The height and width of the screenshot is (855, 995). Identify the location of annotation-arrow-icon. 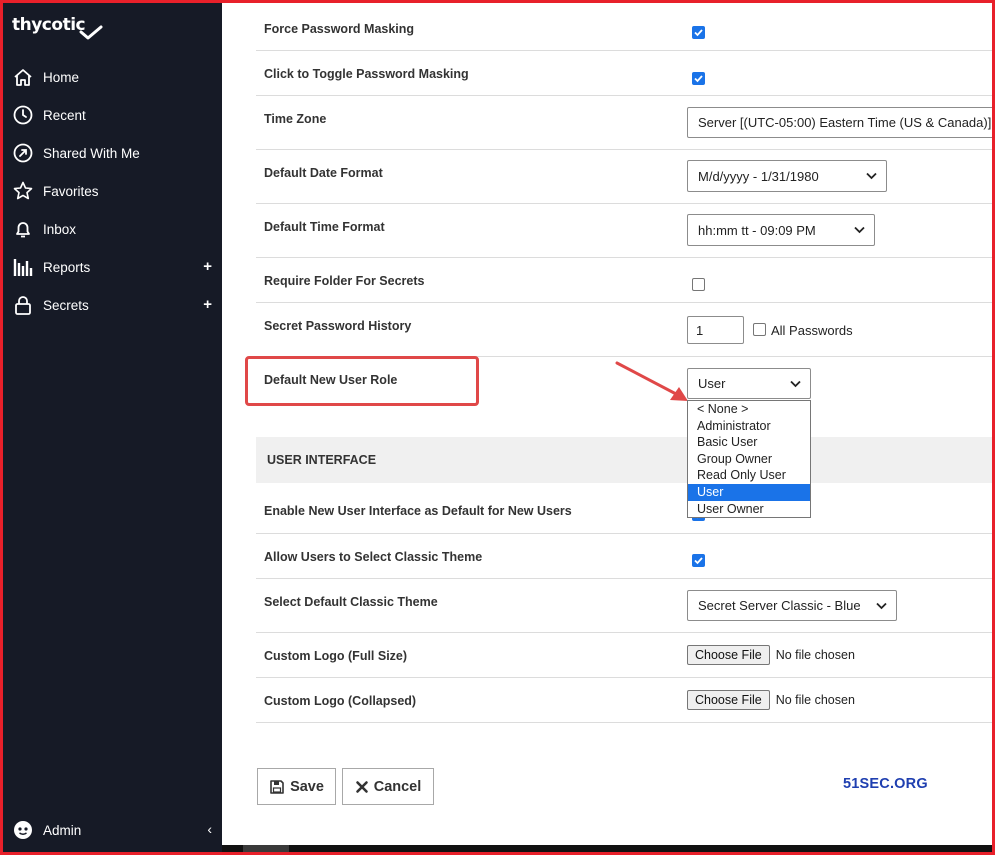
(651, 381).